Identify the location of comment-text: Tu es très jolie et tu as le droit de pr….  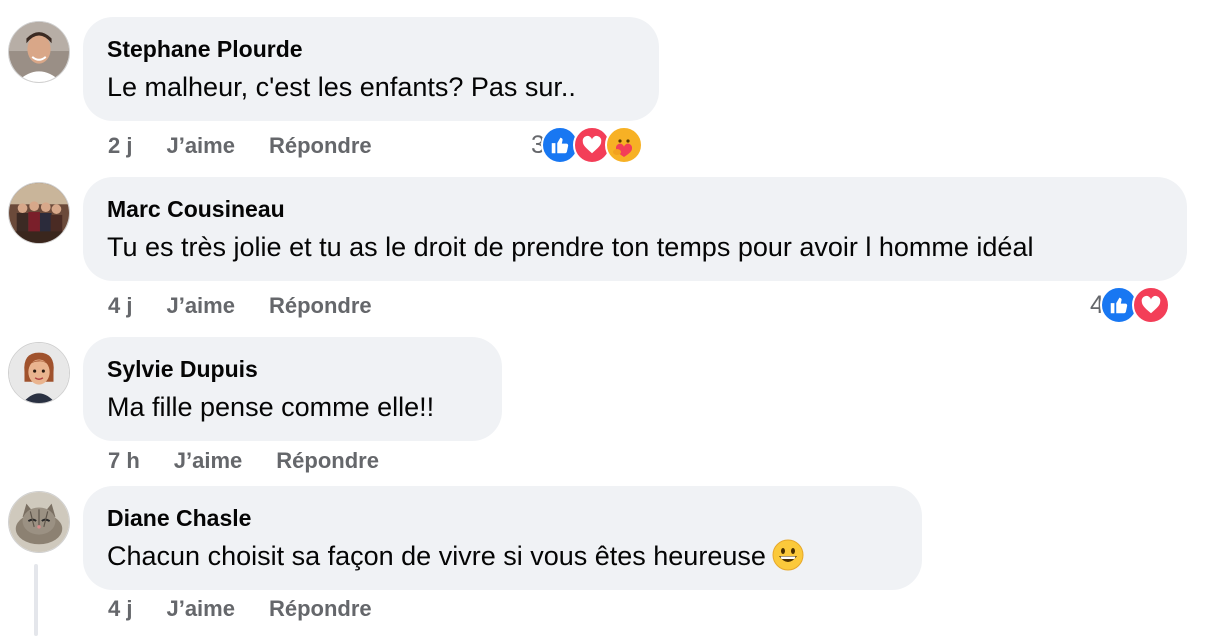
(570, 247).